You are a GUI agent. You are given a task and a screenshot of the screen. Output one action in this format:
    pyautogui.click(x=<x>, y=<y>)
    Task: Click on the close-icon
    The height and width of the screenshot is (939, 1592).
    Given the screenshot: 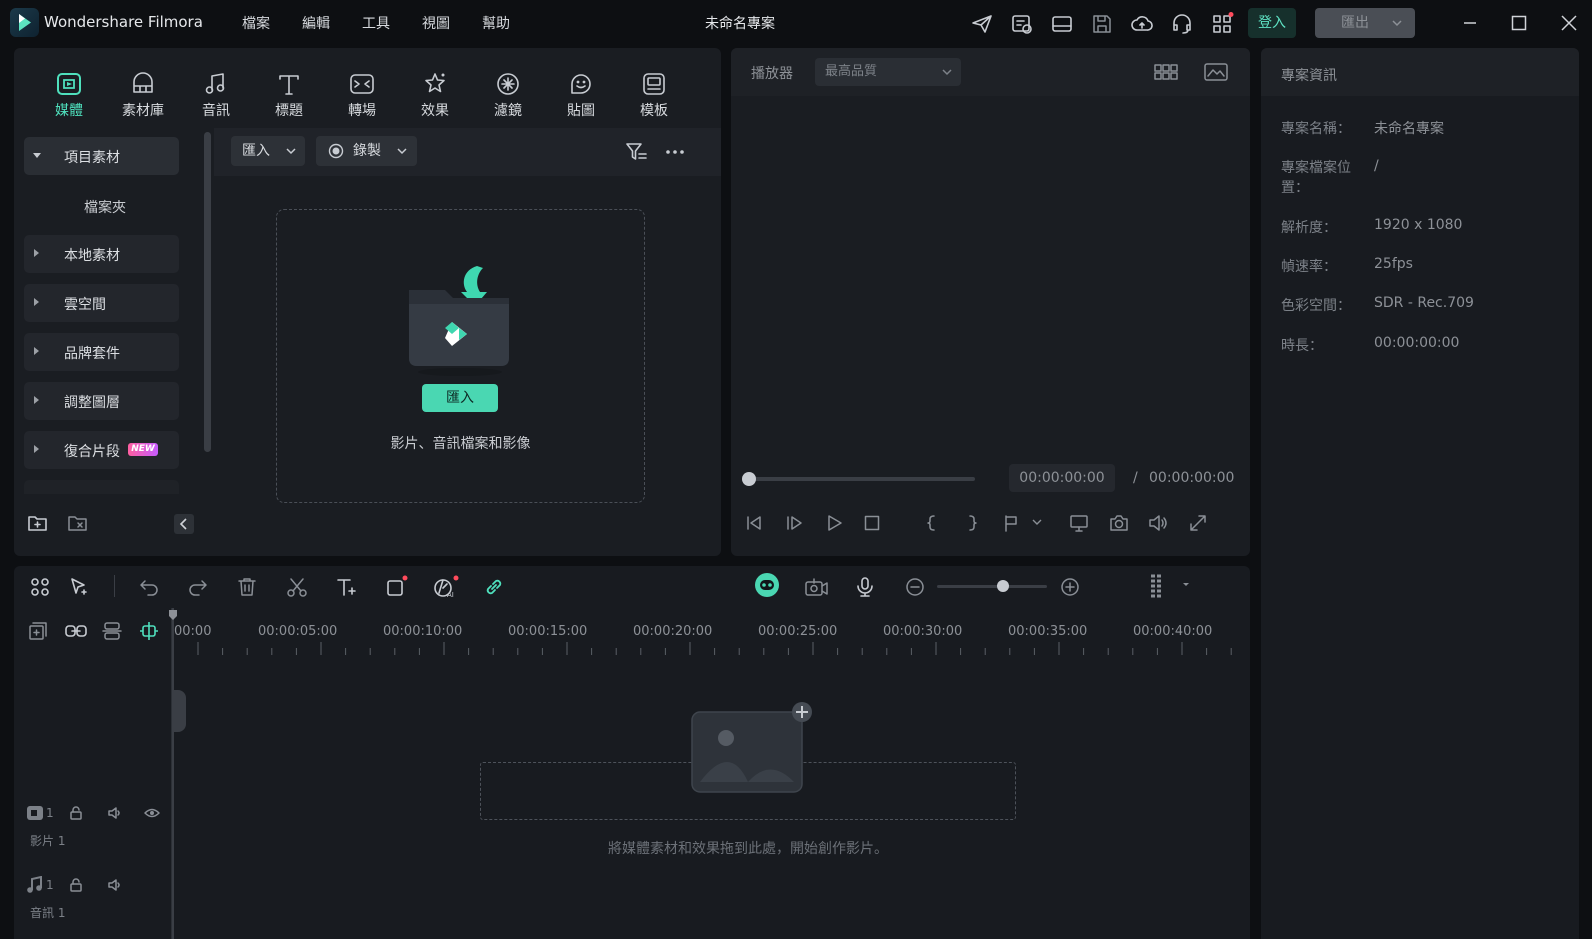 What is the action you would take?
    pyautogui.click(x=1569, y=23)
    